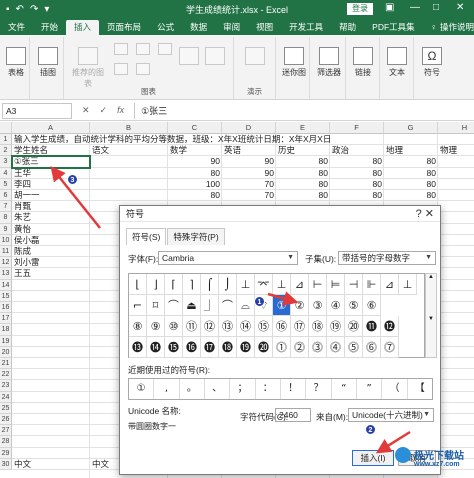 This screenshot has height=478, width=474. Describe the element at coordinates (6, 308) in the screenshot. I see `row-header: 16` at that location.